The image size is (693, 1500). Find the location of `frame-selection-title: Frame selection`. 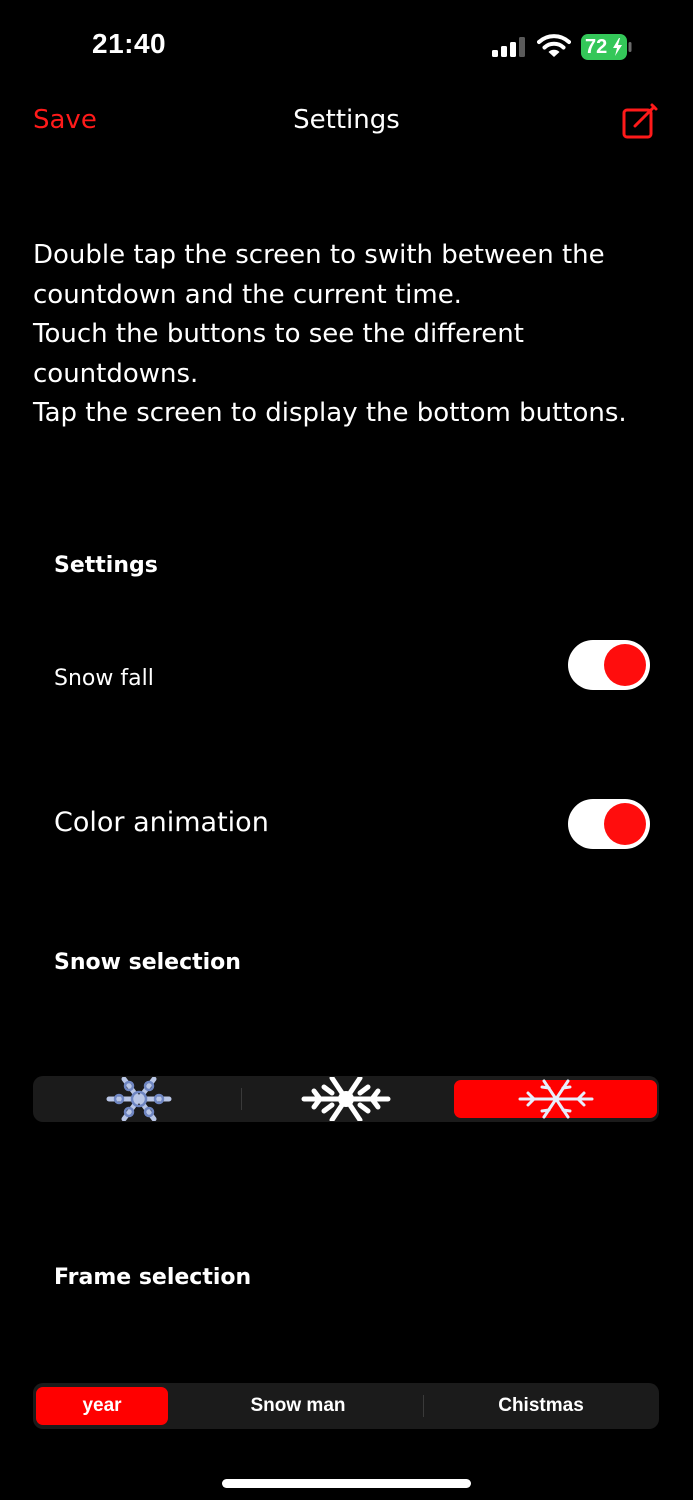

frame-selection-title: Frame selection is located at coordinates (153, 1277).